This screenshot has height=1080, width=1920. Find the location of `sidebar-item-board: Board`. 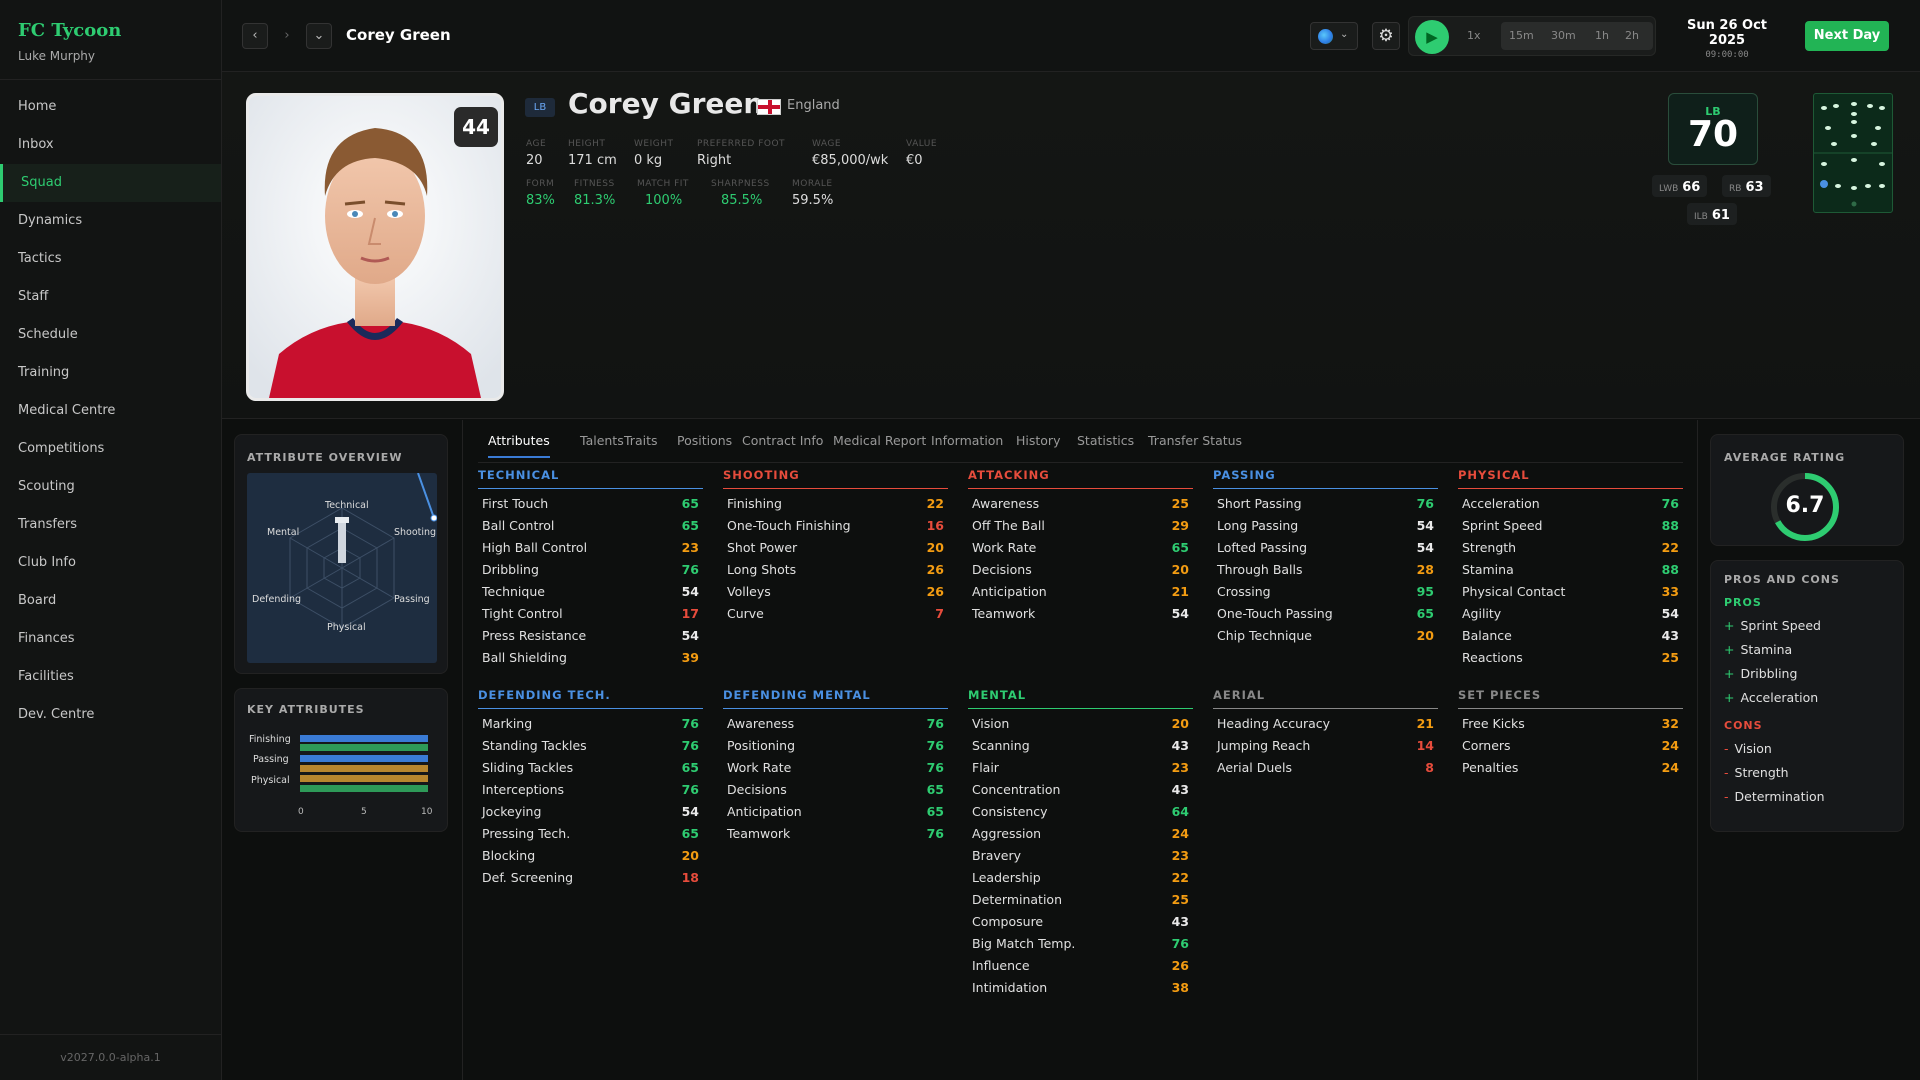

sidebar-item-board: Board is located at coordinates (110, 601).